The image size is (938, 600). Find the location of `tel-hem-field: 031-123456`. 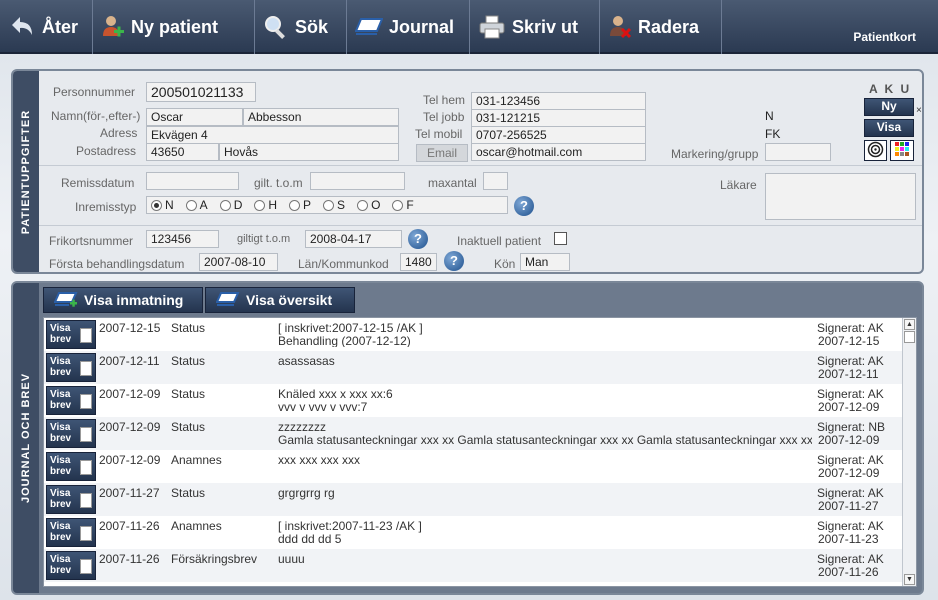

tel-hem-field: 031-123456 is located at coordinates (558, 101).